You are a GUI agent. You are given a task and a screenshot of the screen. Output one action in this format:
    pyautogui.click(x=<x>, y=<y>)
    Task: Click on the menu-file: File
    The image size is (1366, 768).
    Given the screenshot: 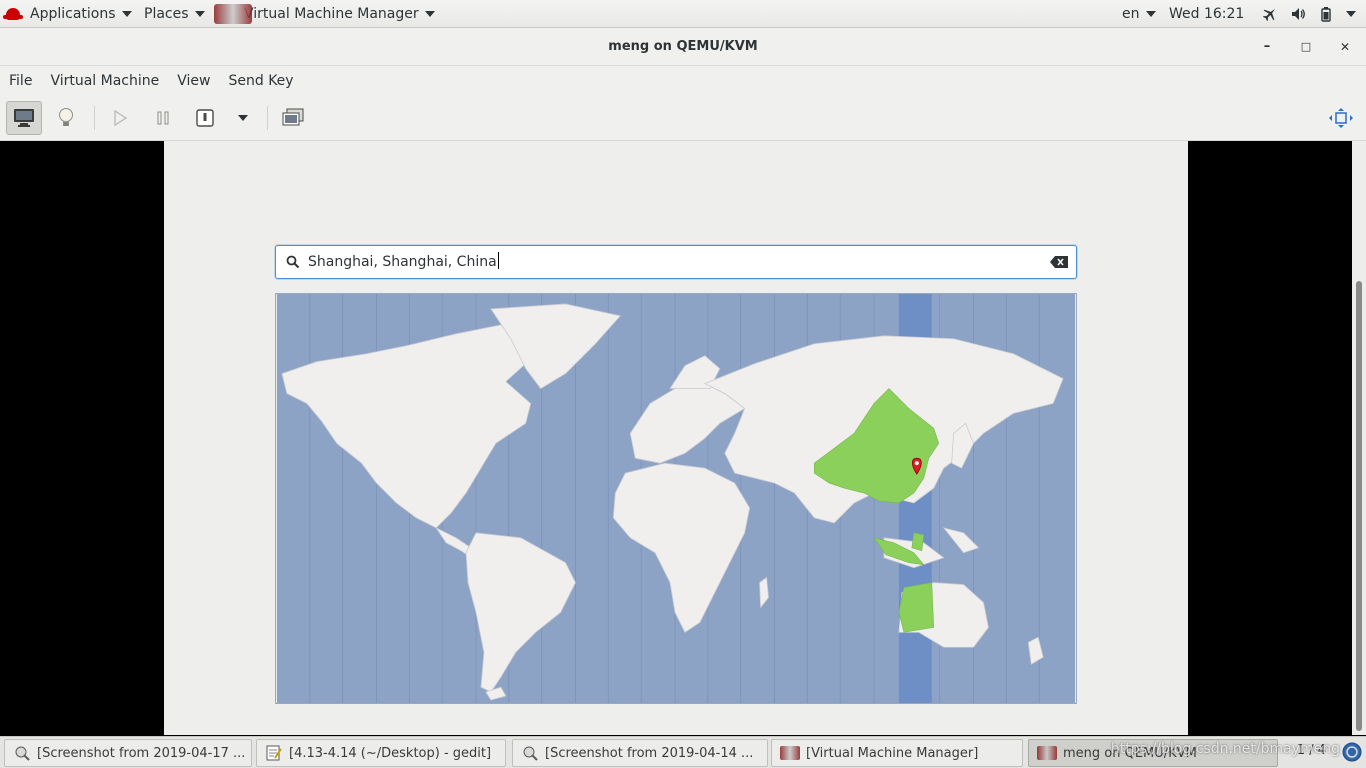 What is the action you would take?
    pyautogui.click(x=20, y=81)
    